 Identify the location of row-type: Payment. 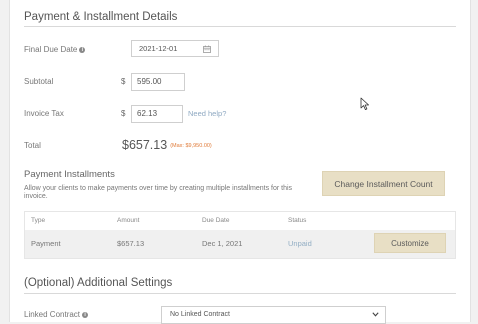
(46, 243).